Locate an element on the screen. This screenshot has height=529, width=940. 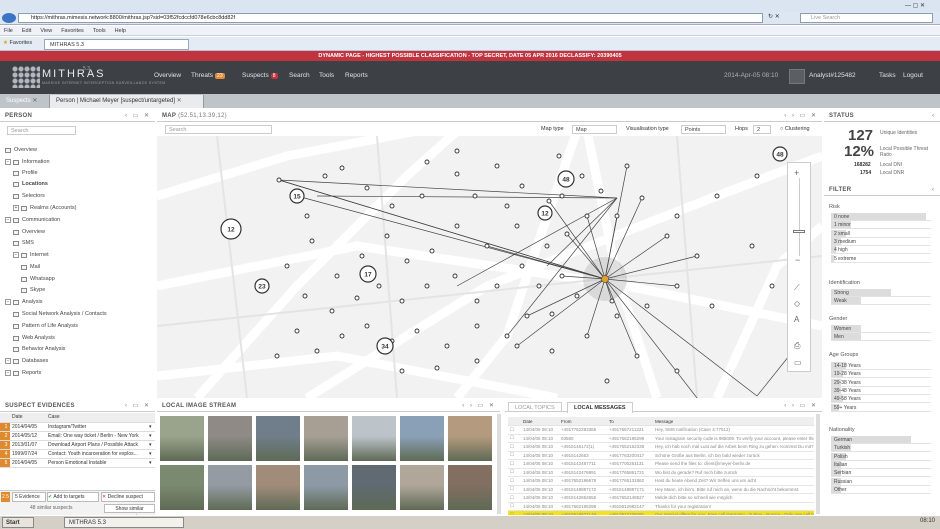
menu-file: File is located at coordinates (8, 31).